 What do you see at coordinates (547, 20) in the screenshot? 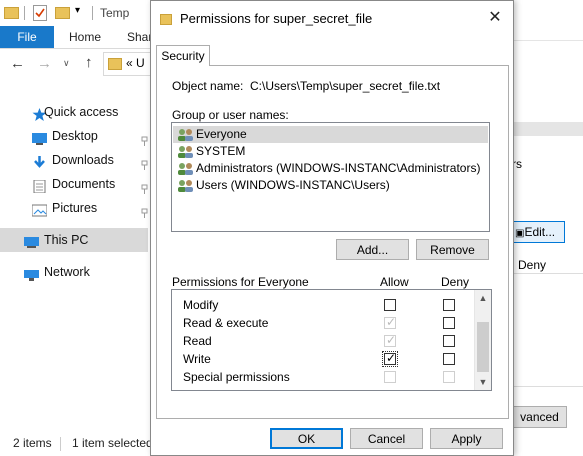
I see `window-border` at bounding box center [547, 20].